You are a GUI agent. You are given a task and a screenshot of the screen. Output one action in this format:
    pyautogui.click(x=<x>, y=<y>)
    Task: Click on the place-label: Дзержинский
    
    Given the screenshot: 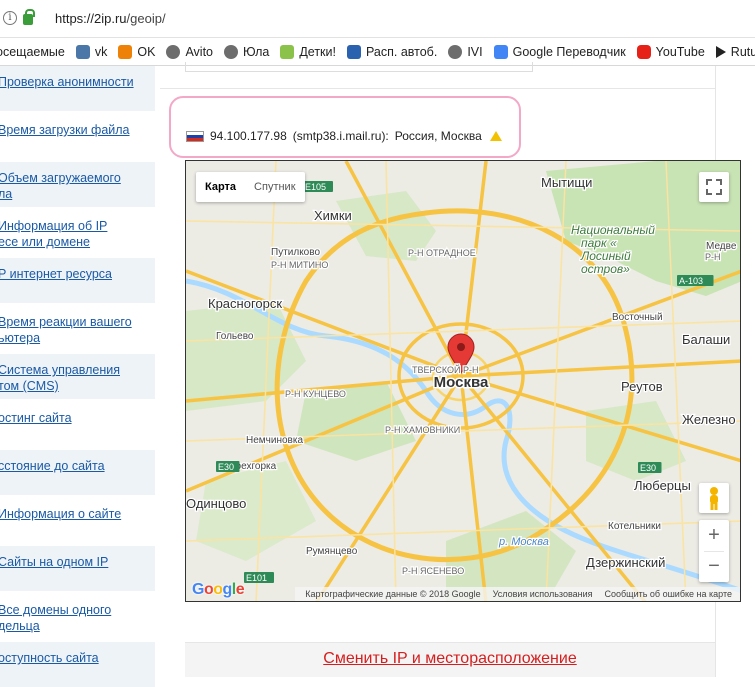 What is the action you would take?
    pyautogui.click(x=625, y=562)
    